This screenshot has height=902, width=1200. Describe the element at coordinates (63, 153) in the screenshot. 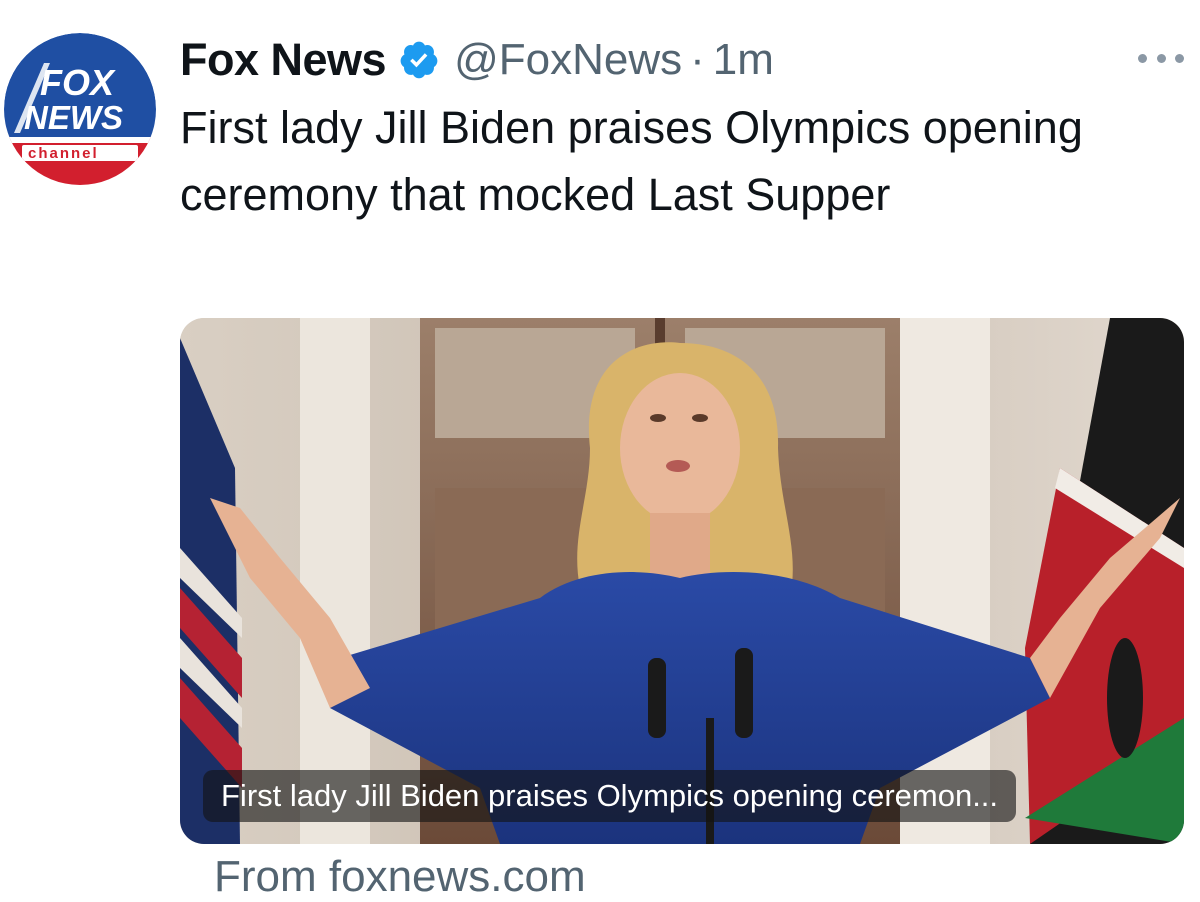

I see `logo-text-channel: channel` at that location.